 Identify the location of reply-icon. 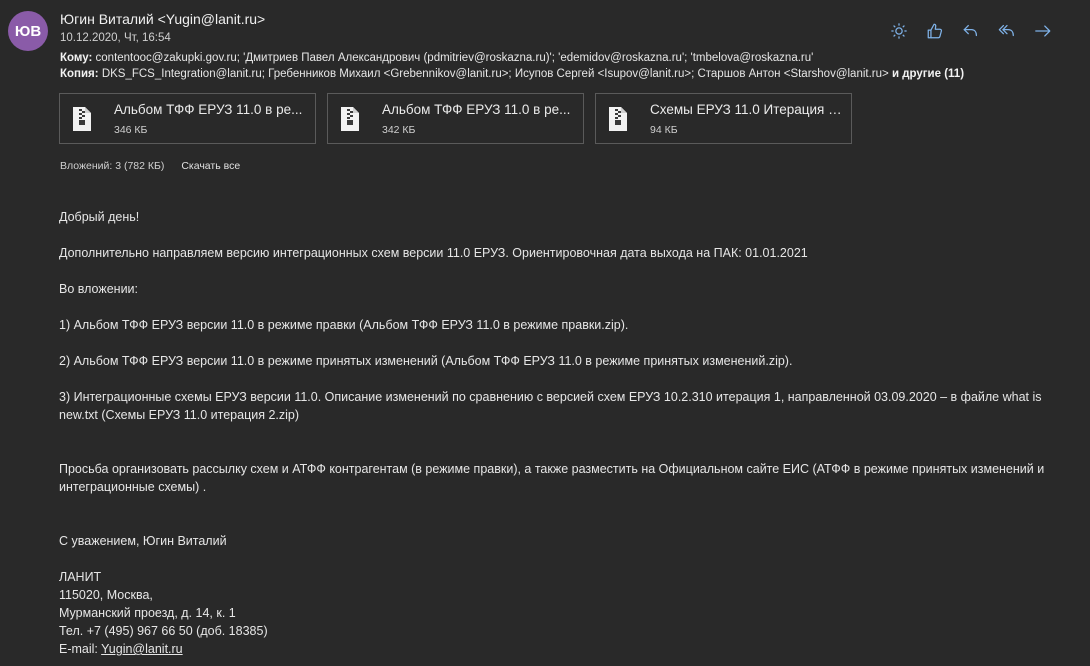
(971, 31).